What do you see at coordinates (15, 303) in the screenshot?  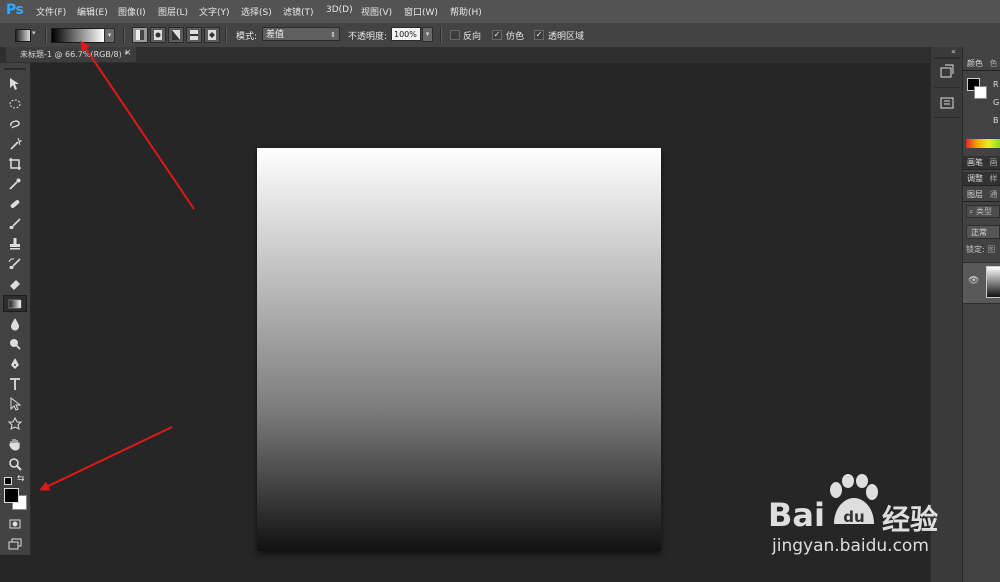 I see `gradient-tool-icon` at bounding box center [15, 303].